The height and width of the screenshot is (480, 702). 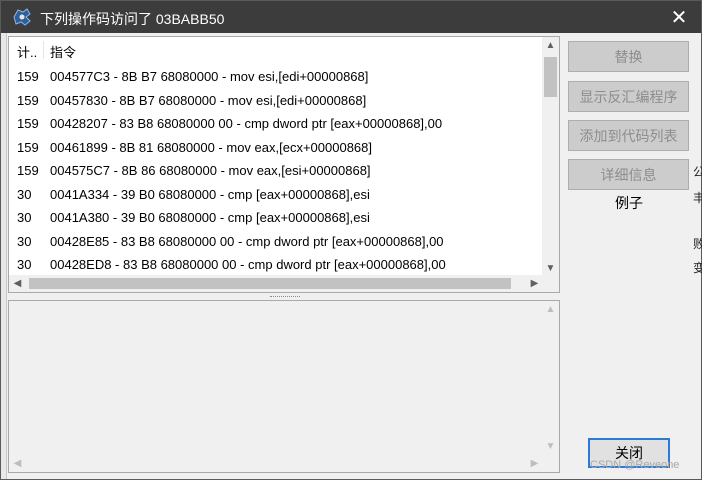 What do you see at coordinates (635, 465) in the screenshot?
I see `watermark: CSDN @Reveone` at bounding box center [635, 465].